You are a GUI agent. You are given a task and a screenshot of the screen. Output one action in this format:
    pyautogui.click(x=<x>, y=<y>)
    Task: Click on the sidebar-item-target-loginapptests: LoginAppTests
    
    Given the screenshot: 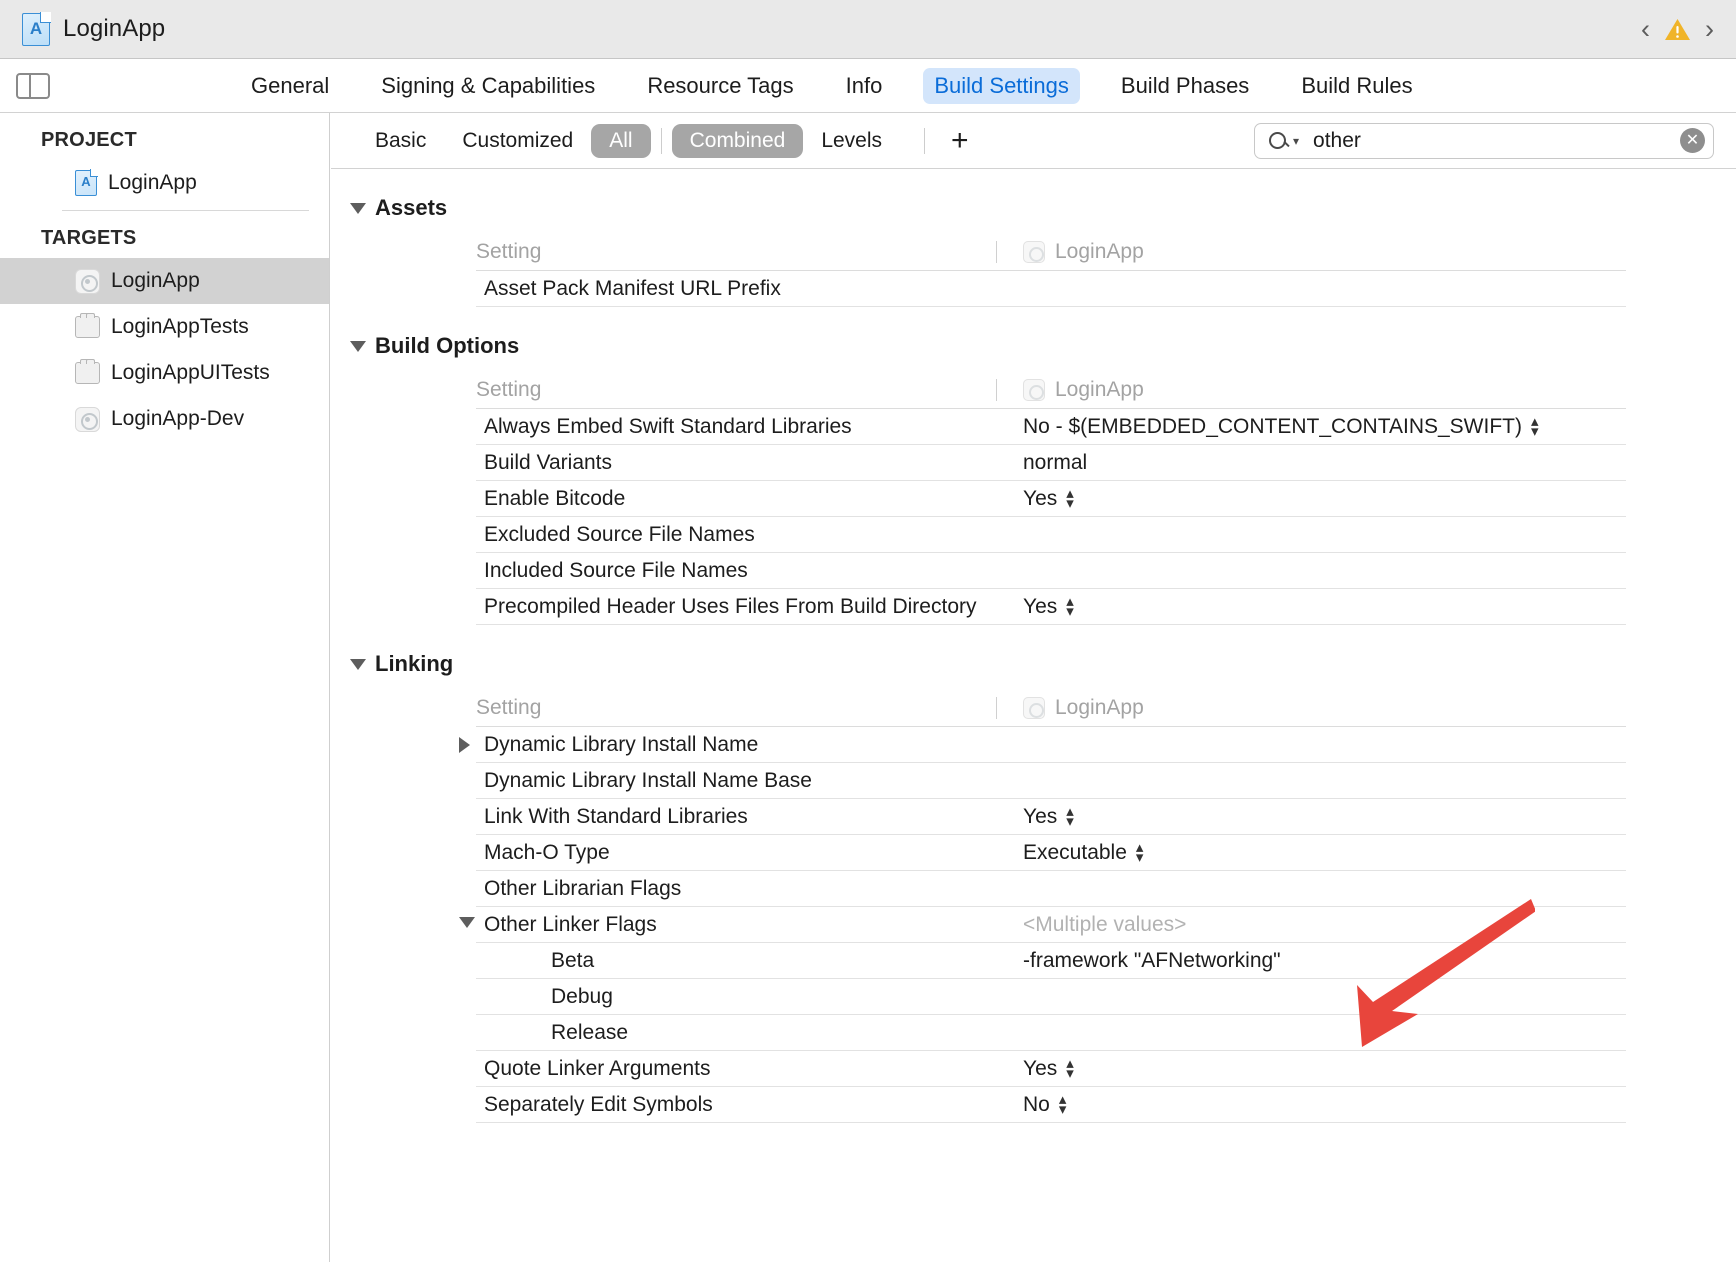 What is the action you would take?
    pyautogui.click(x=164, y=327)
    